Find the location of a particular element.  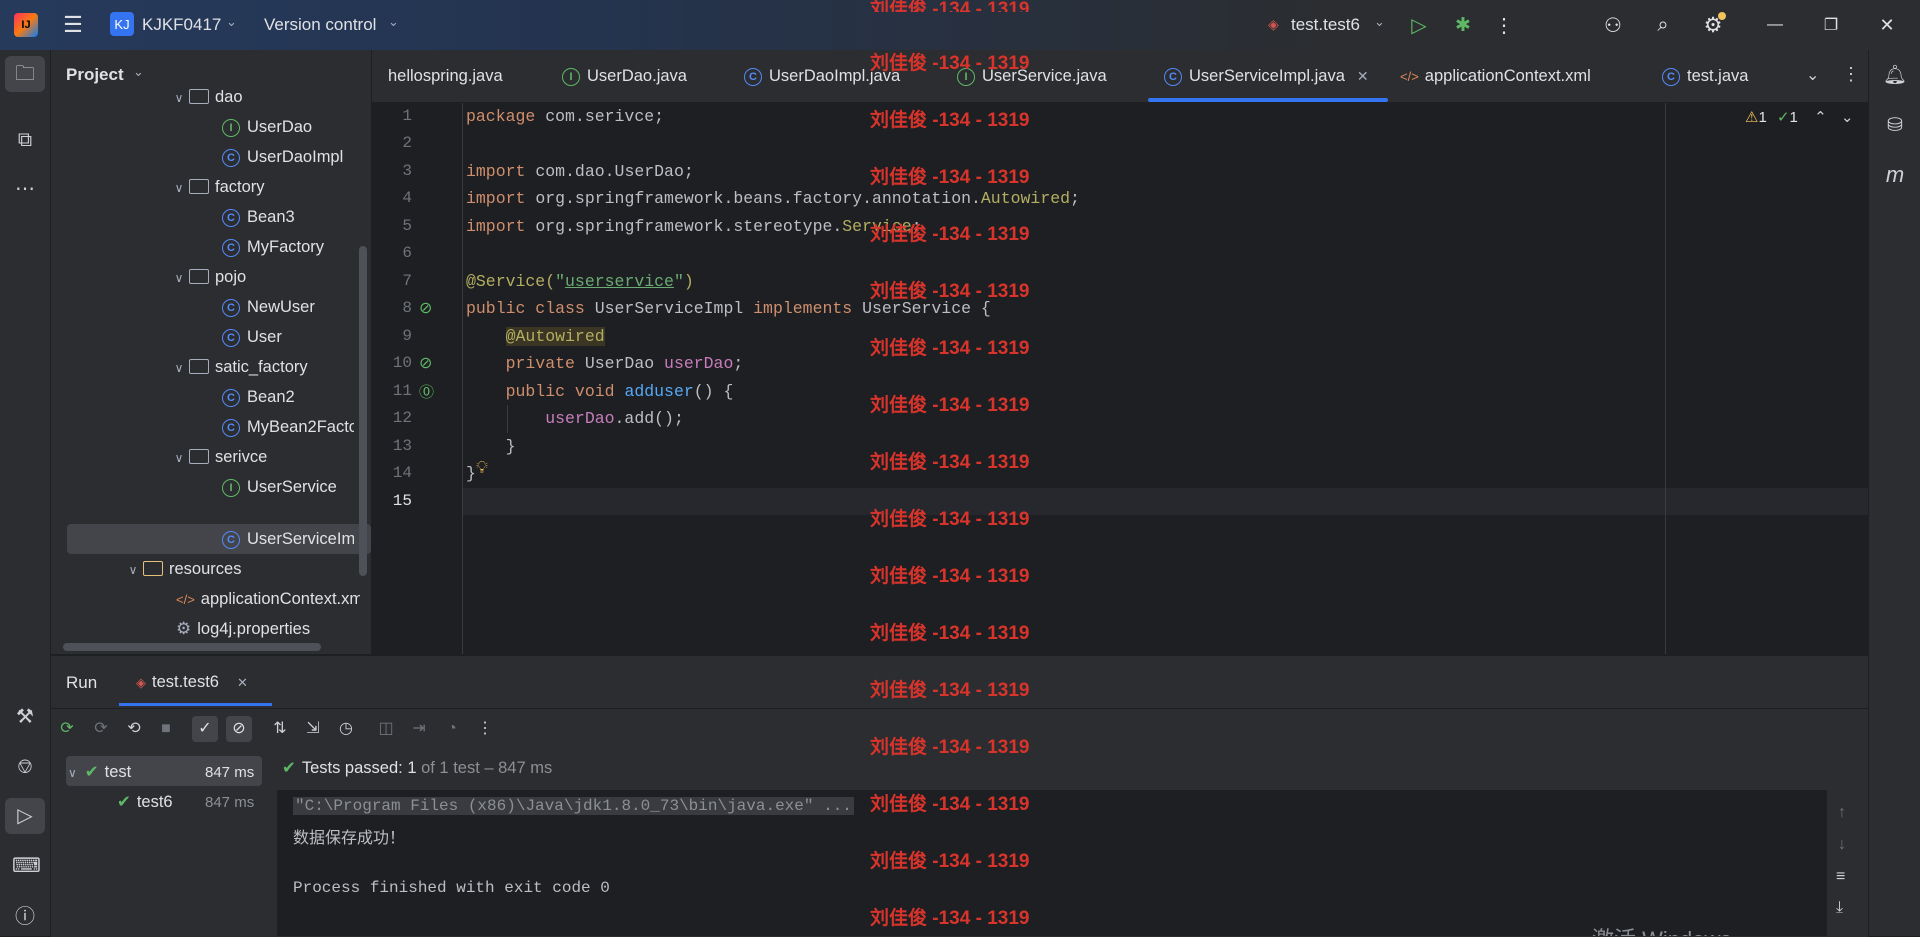

tree-folder-resources: ∨ resources is located at coordinates (182, 569).